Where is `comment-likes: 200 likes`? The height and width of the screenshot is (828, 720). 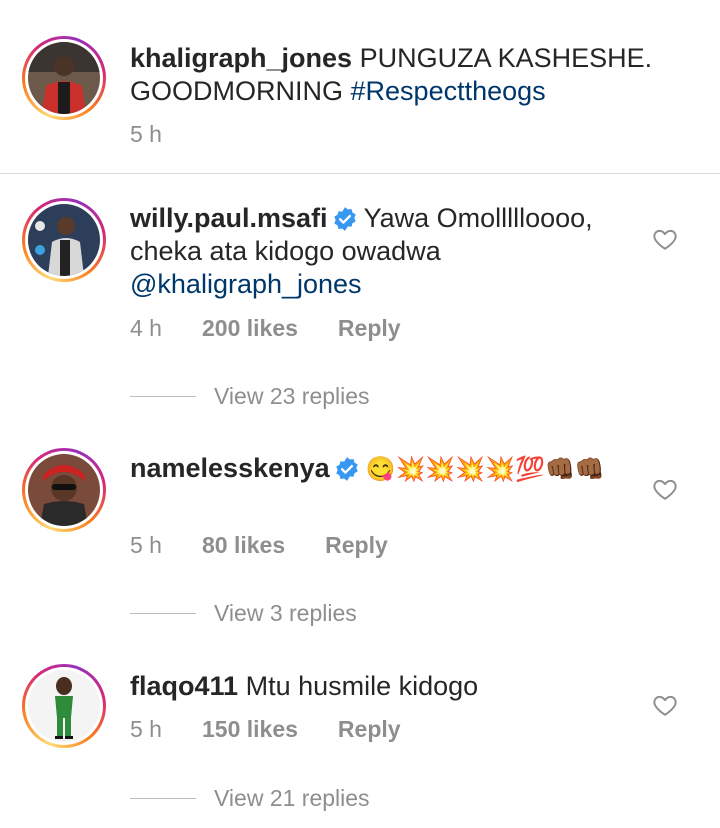 comment-likes: 200 likes is located at coordinates (250, 328).